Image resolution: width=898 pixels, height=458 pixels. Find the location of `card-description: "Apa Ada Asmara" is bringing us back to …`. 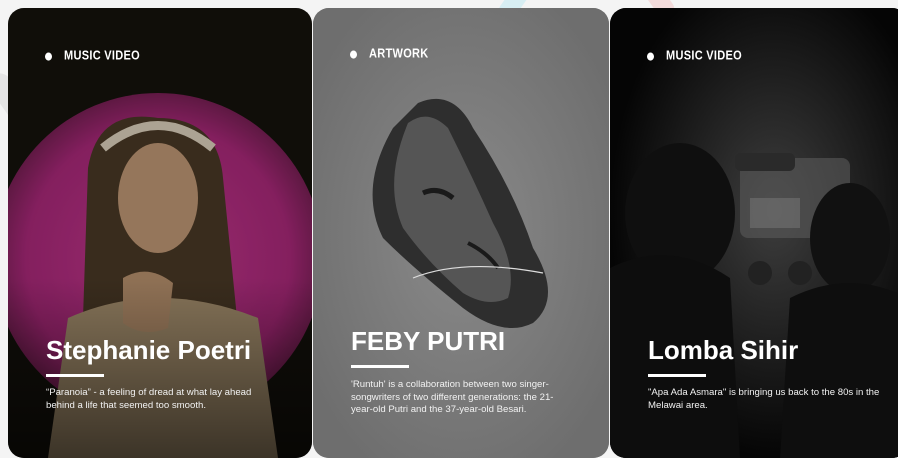

card-description: "Apa Ada Asmara" is bringing us back to … is located at coordinates (764, 399).